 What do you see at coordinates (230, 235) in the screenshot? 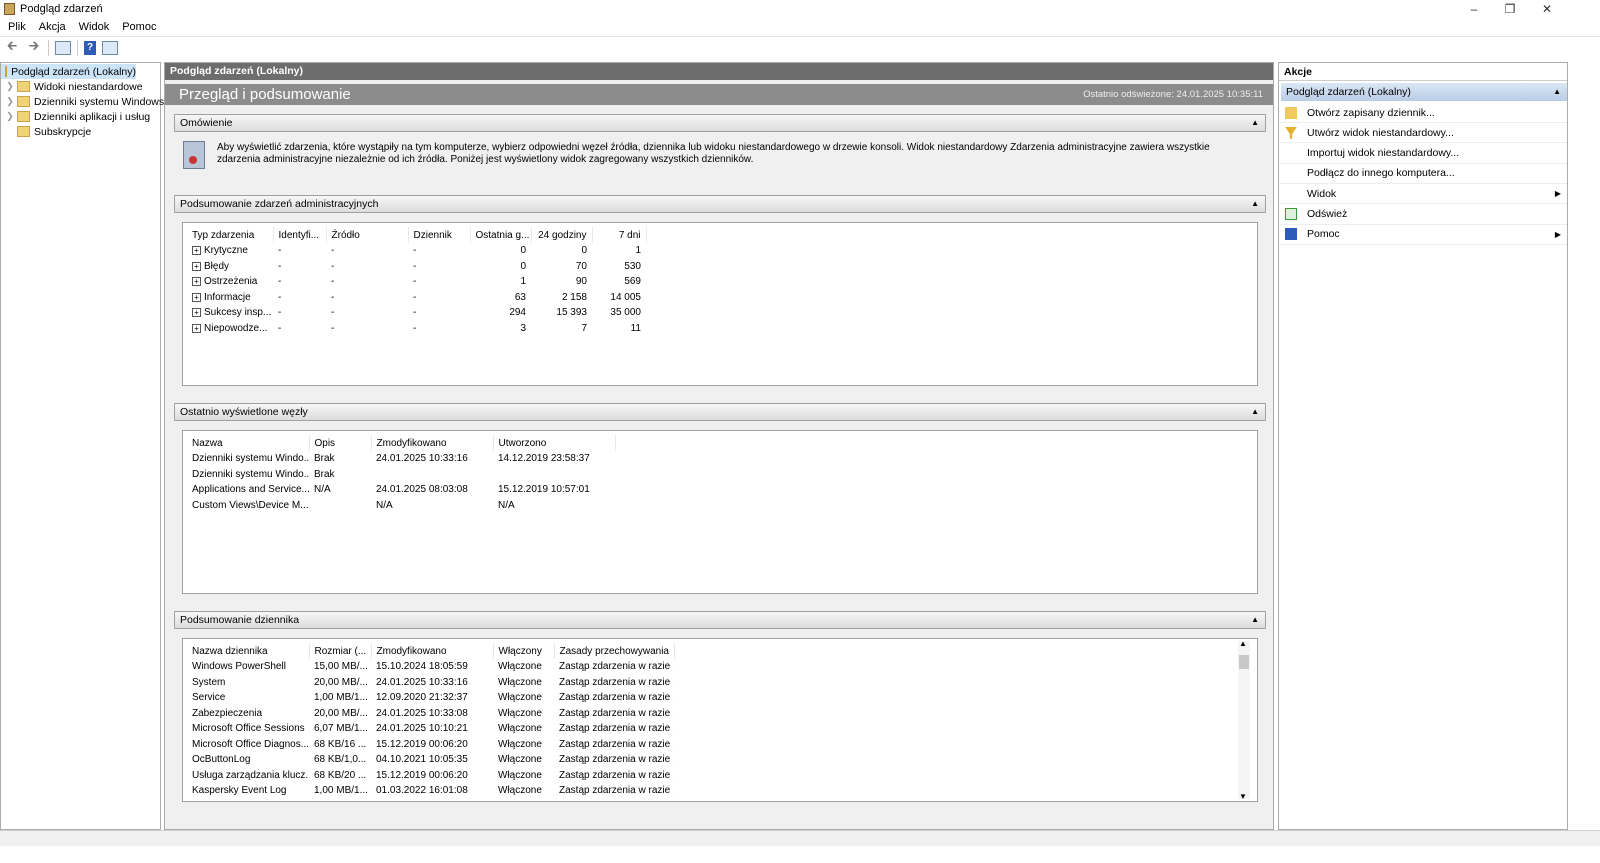
I see `column-header: Typ zdarzenia` at bounding box center [230, 235].